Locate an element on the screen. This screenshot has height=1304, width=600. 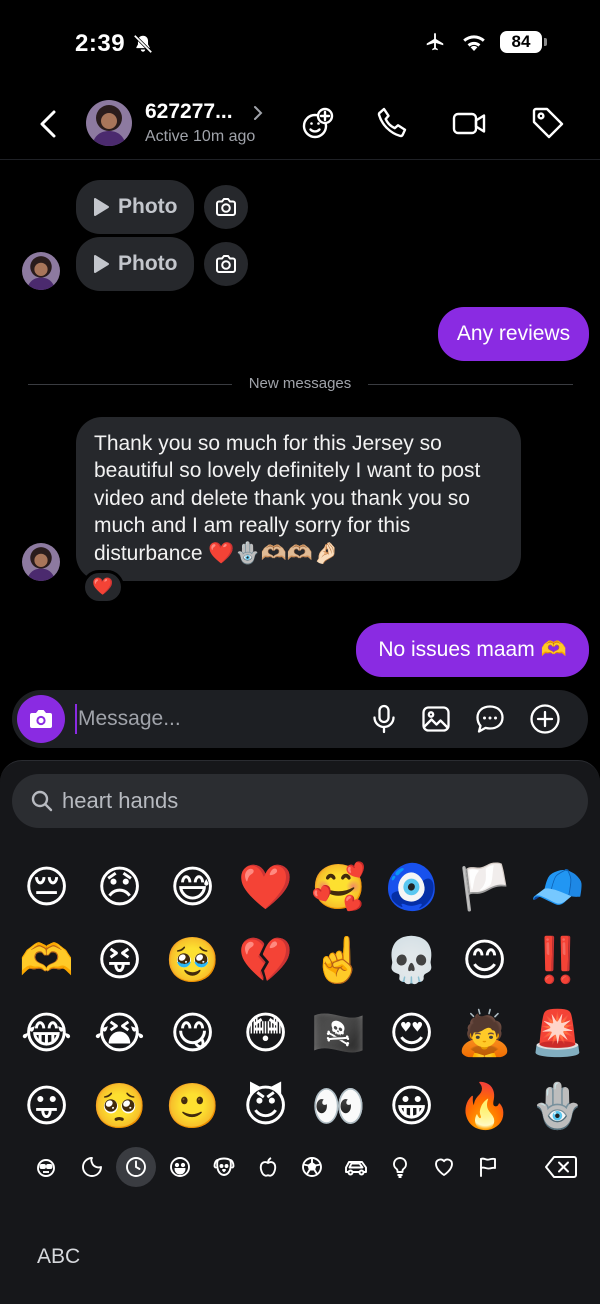
flag-icon is located at coordinates (488, 1167).